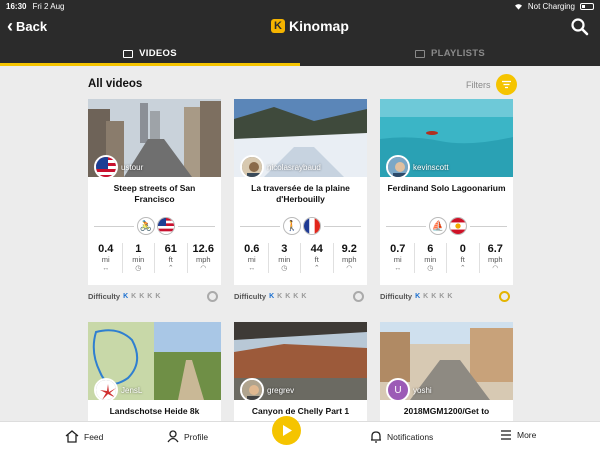  I want to click on tab-bar: VIDEOS PLAYLISTS, so click(300, 53).